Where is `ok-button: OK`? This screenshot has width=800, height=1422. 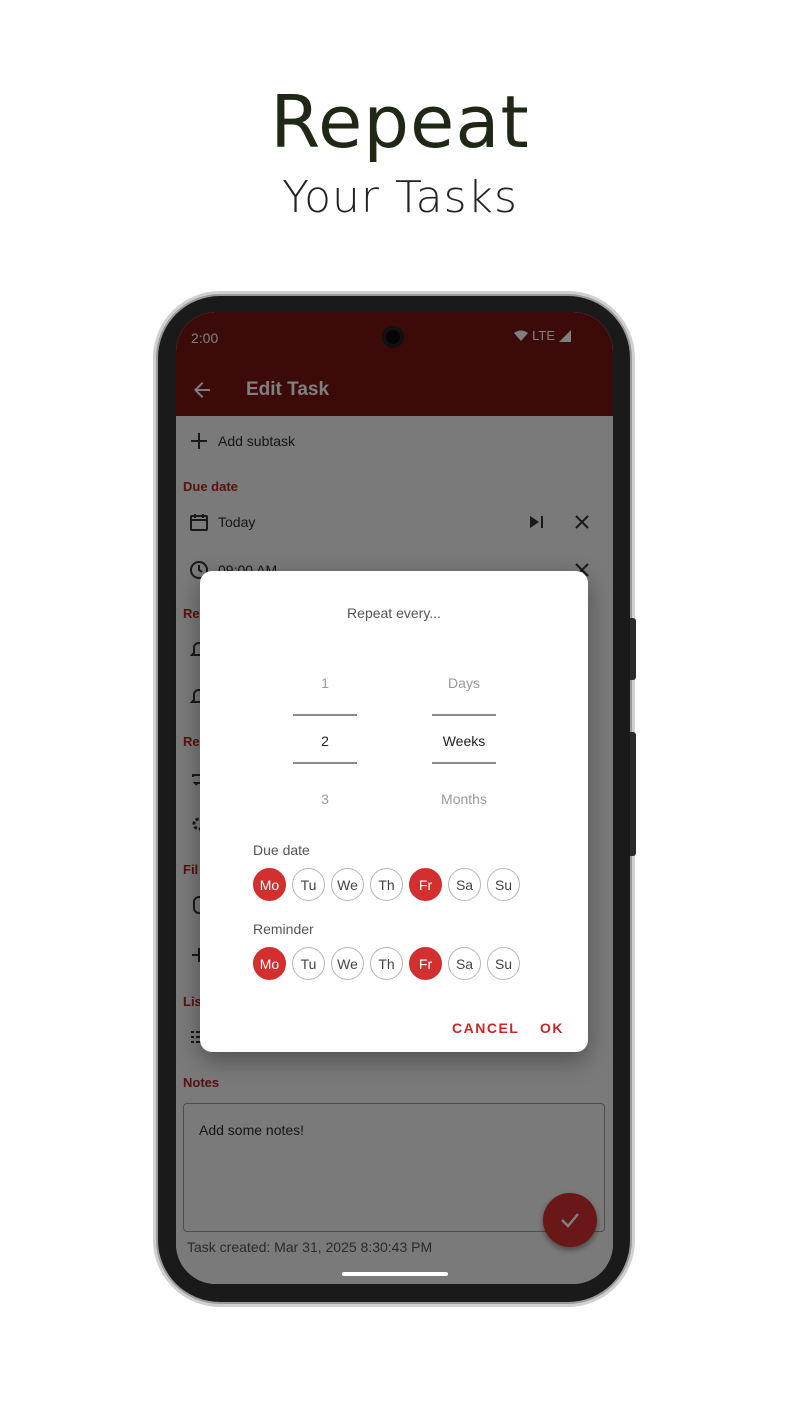
ok-button: OK is located at coordinates (552, 1028).